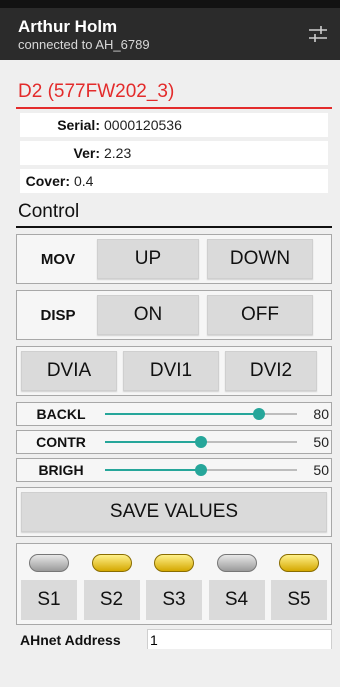  I want to click on dvi1-button: DVI1, so click(171, 371).